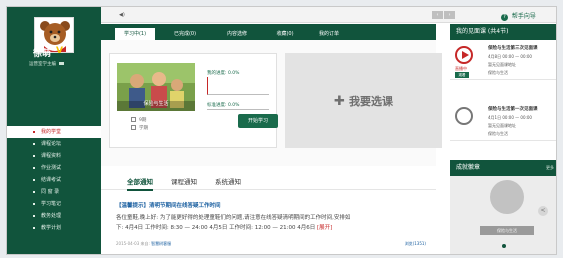 The image size is (563, 258). Describe the element at coordinates (513, 48) in the screenshot. I see `live-session-title: 保险与生活第三次见面课` at that location.